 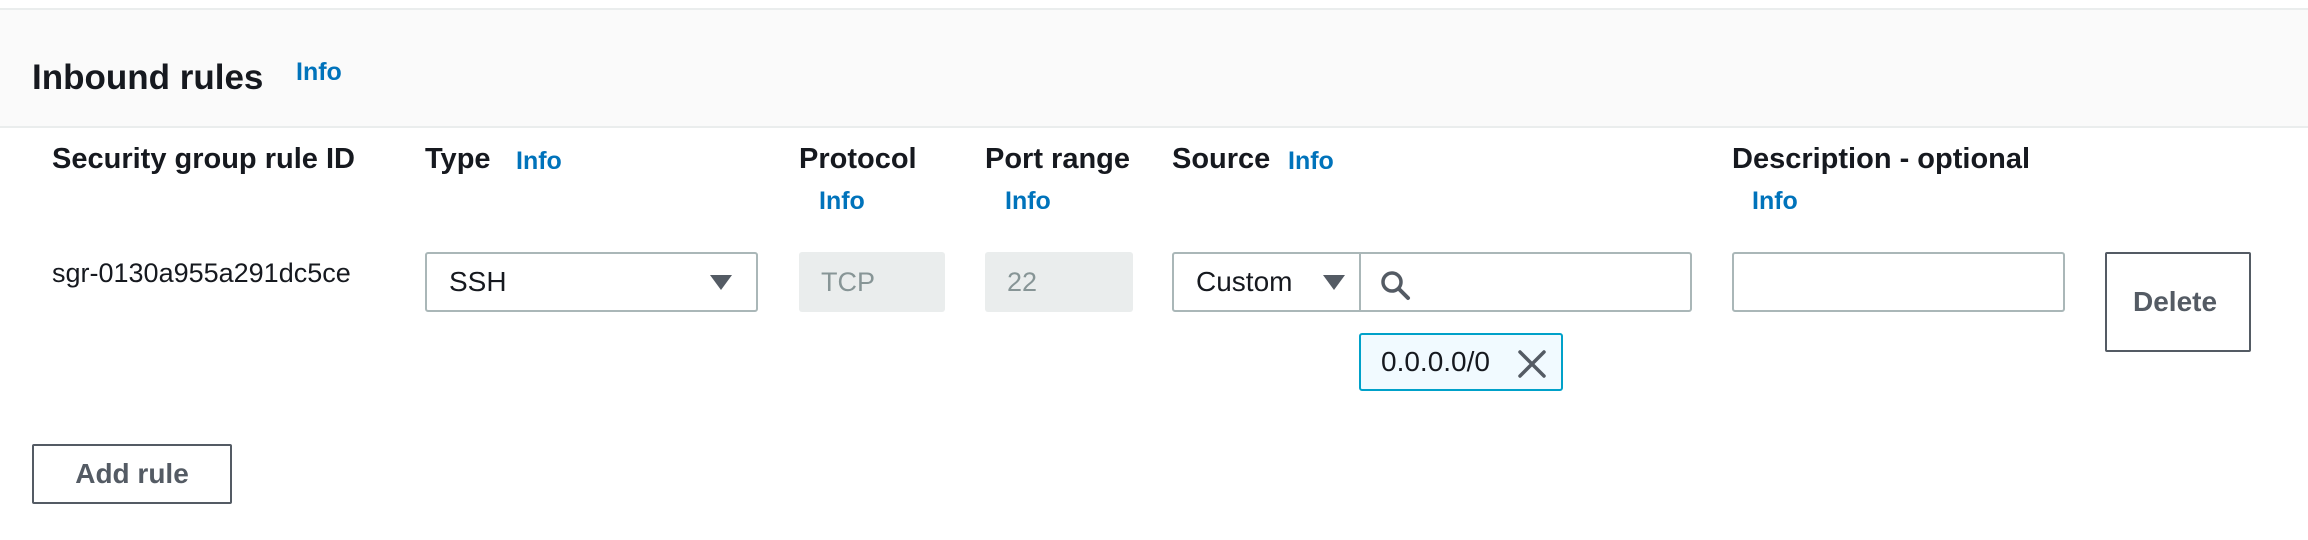 I want to click on column-header-description: Description - optional, so click(x=1881, y=159).